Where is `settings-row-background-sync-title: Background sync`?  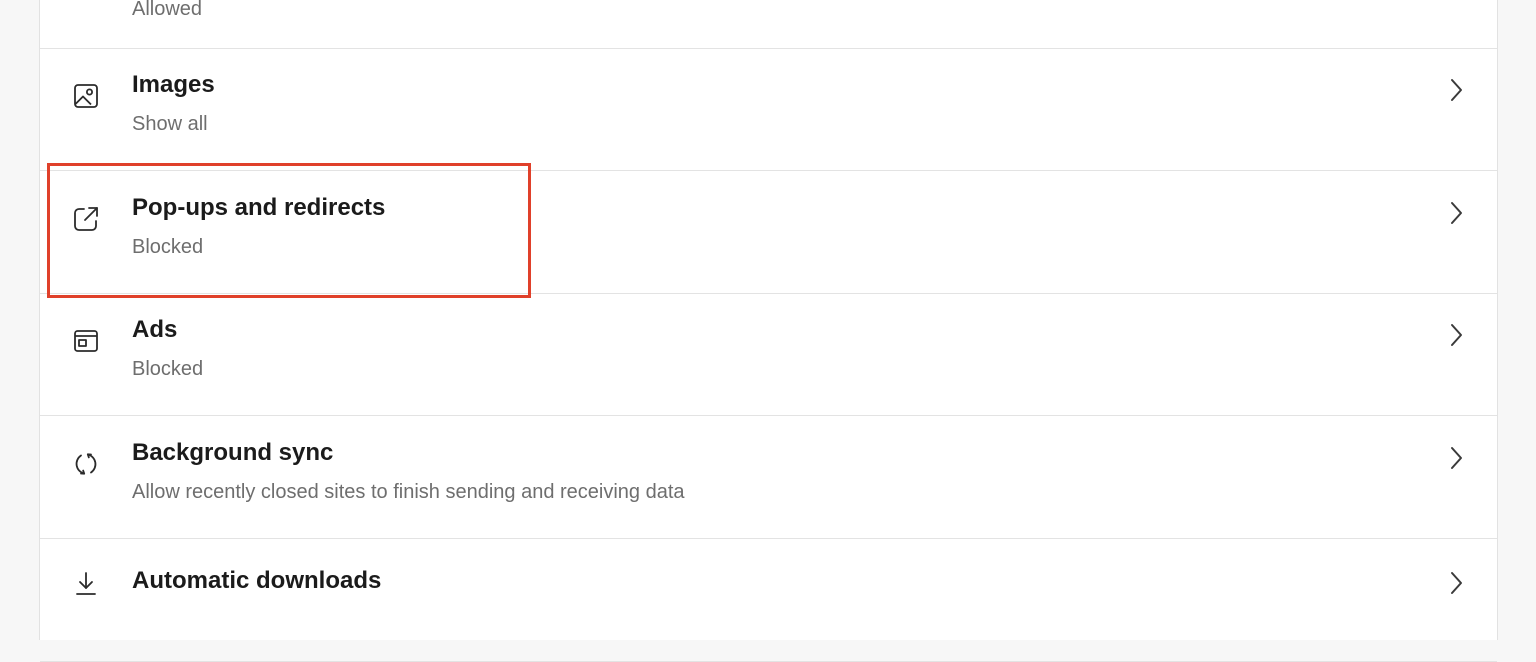 settings-row-background-sync-title: Background sync is located at coordinates (233, 452).